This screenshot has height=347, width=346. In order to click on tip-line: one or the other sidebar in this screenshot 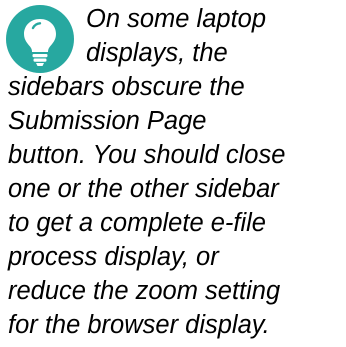, I will do `click(143, 189)`.